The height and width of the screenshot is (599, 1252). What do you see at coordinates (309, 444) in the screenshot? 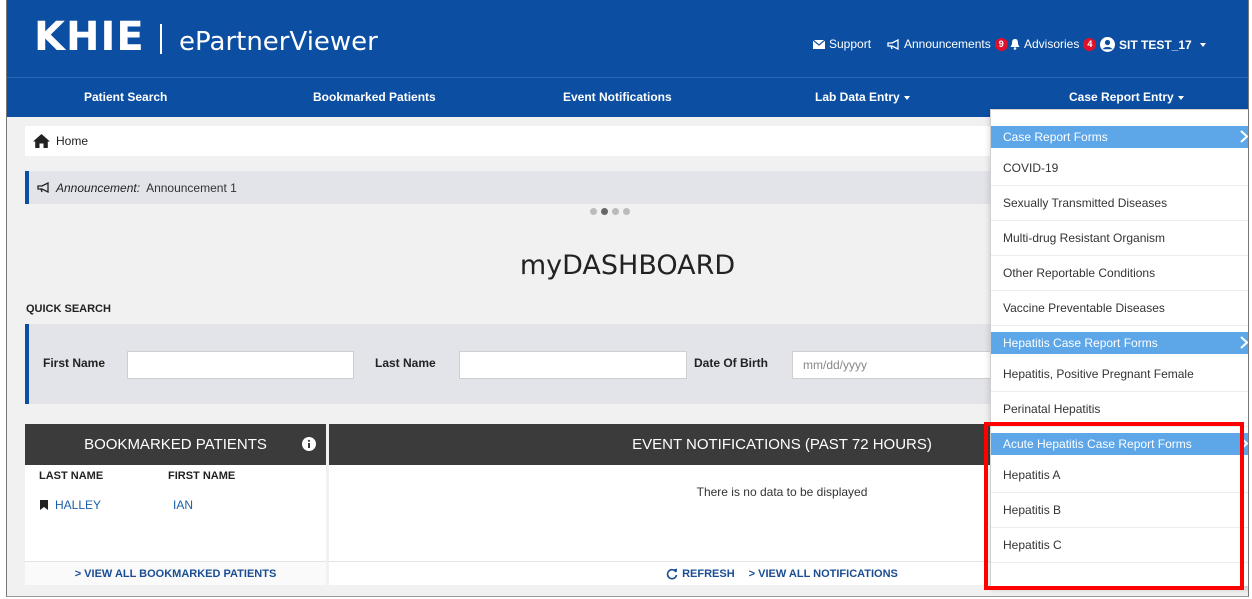
I see `info-icon` at bounding box center [309, 444].